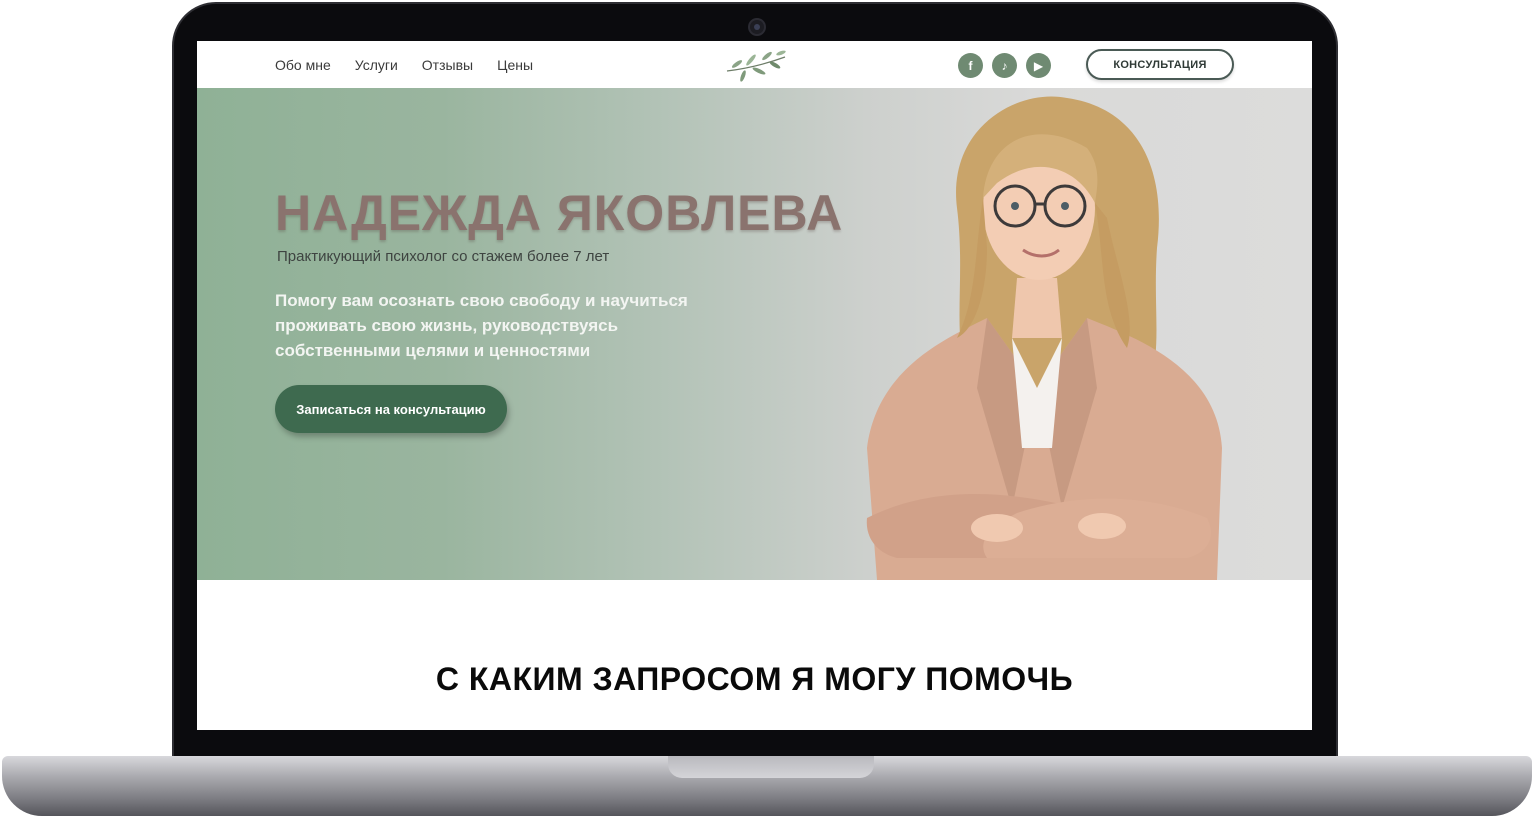  I want to click on laptop-notch, so click(771, 767).